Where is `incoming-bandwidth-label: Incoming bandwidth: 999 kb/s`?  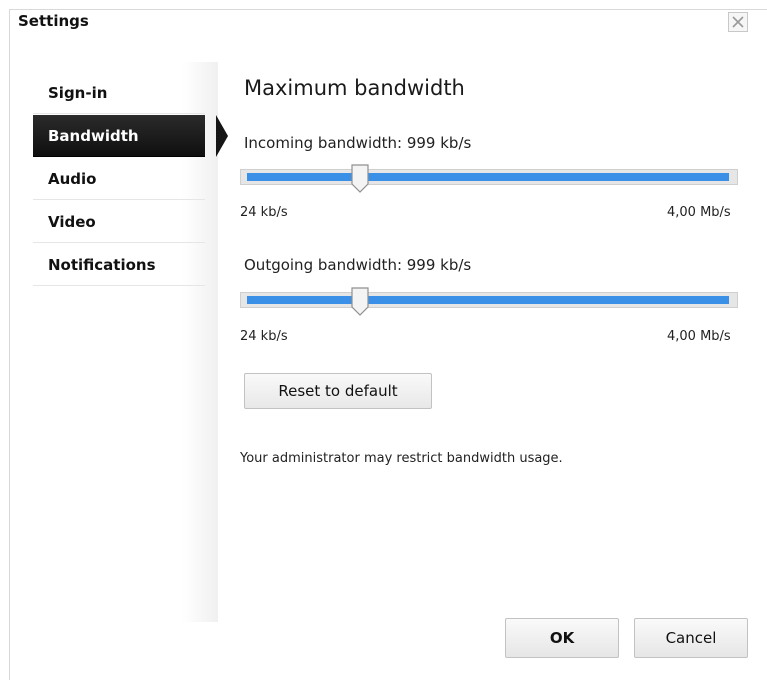
incoming-bandwidth-label: Incoming bandwidth: 999 kb/s is located at coordinates (358, 143).